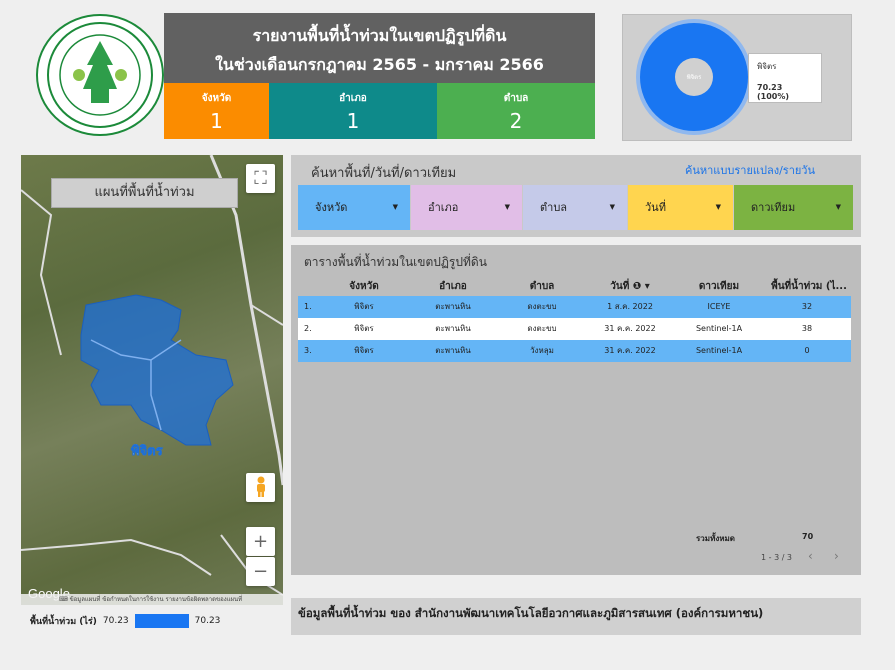 This screenshot has height=670, width=895. What do you see at coordinates (308, 328) in the screenshot?
I see `row-number: 2.` at bounding box center [308, 328].